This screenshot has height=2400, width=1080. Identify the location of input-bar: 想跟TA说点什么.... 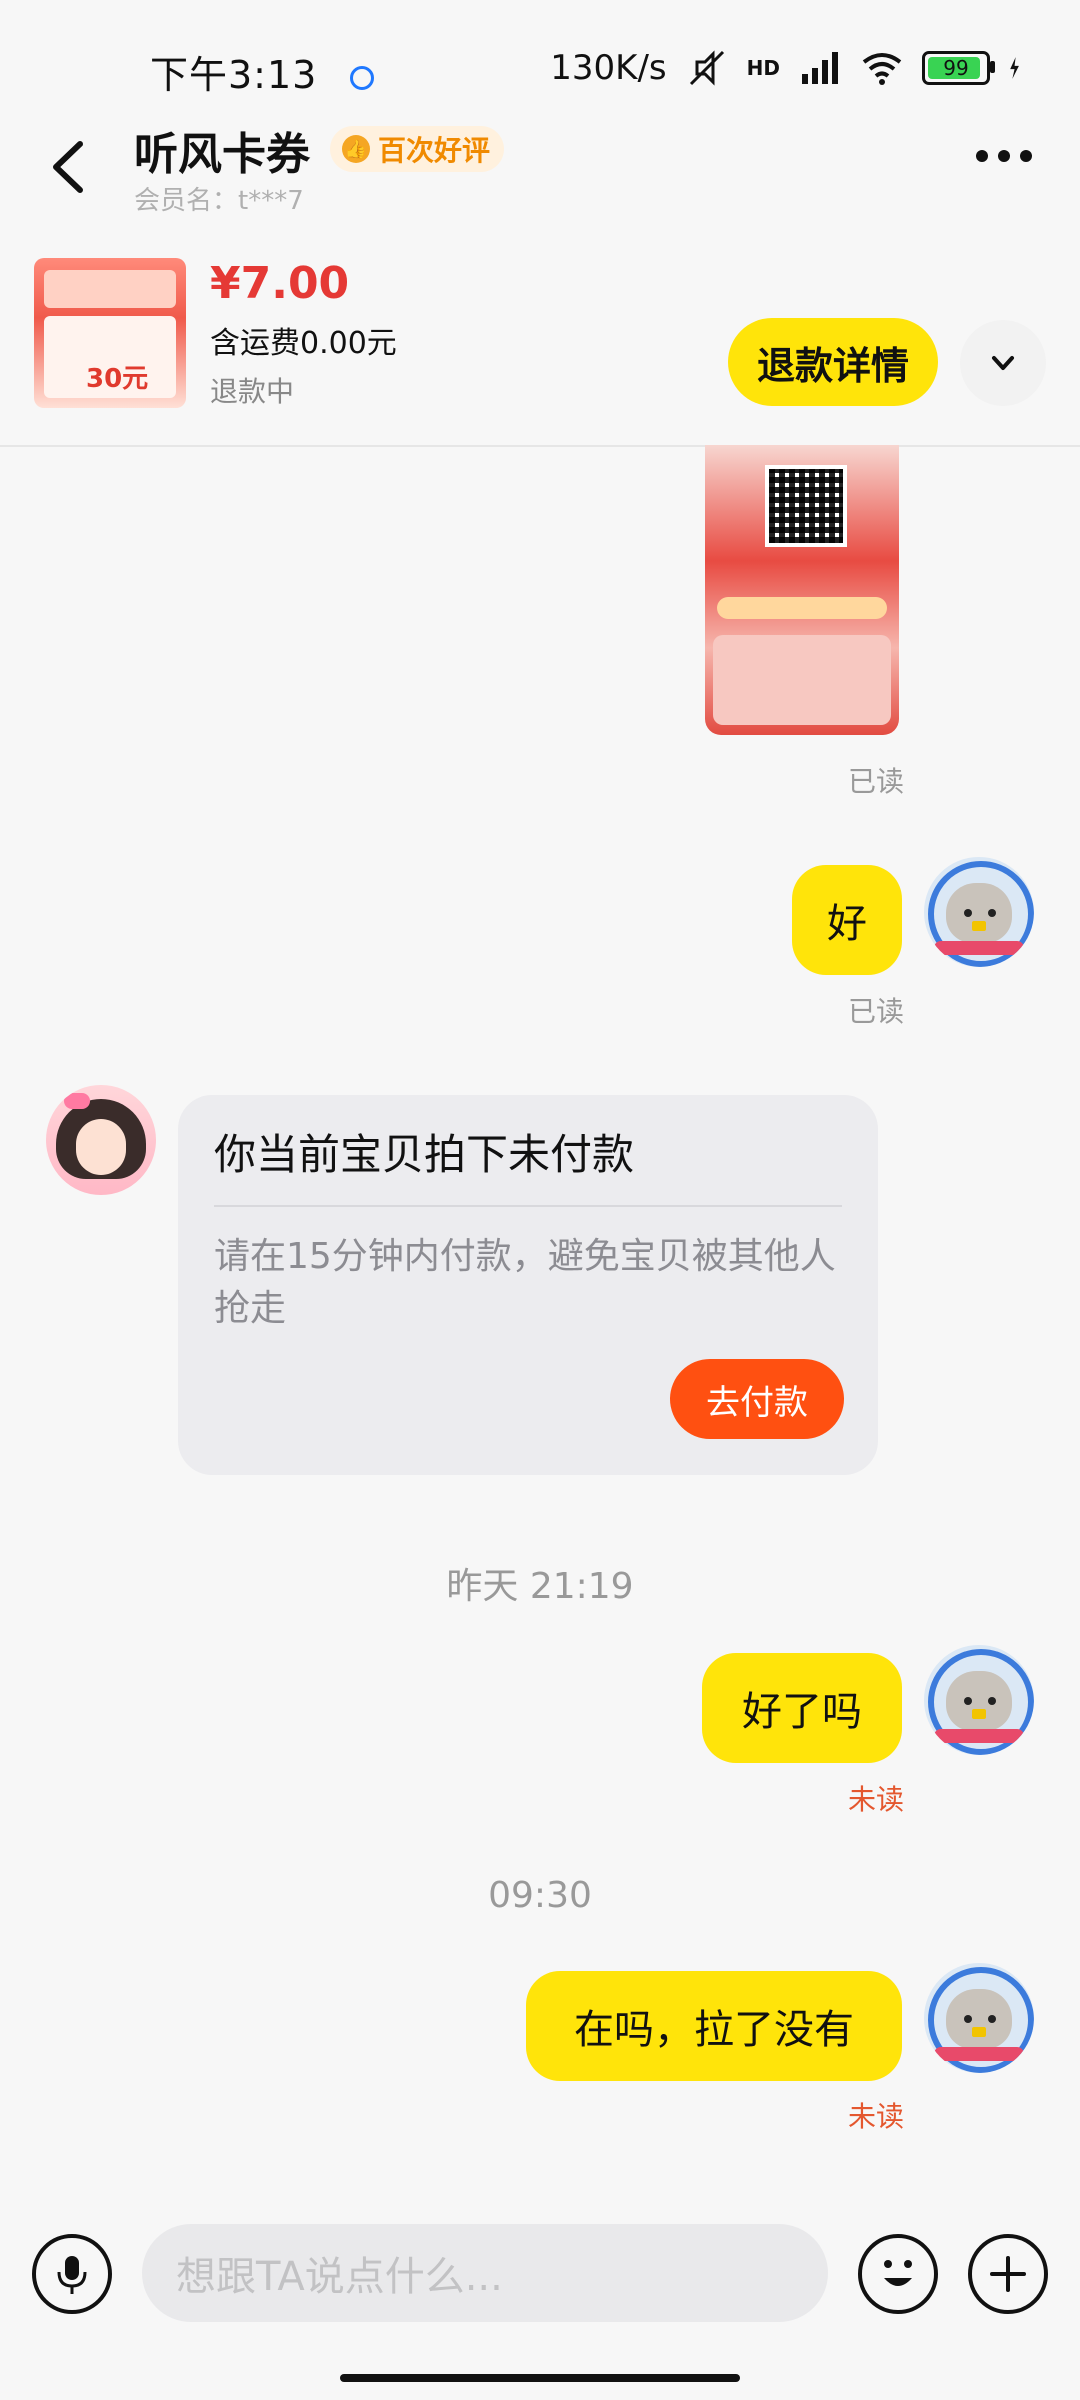
(540, 2300).